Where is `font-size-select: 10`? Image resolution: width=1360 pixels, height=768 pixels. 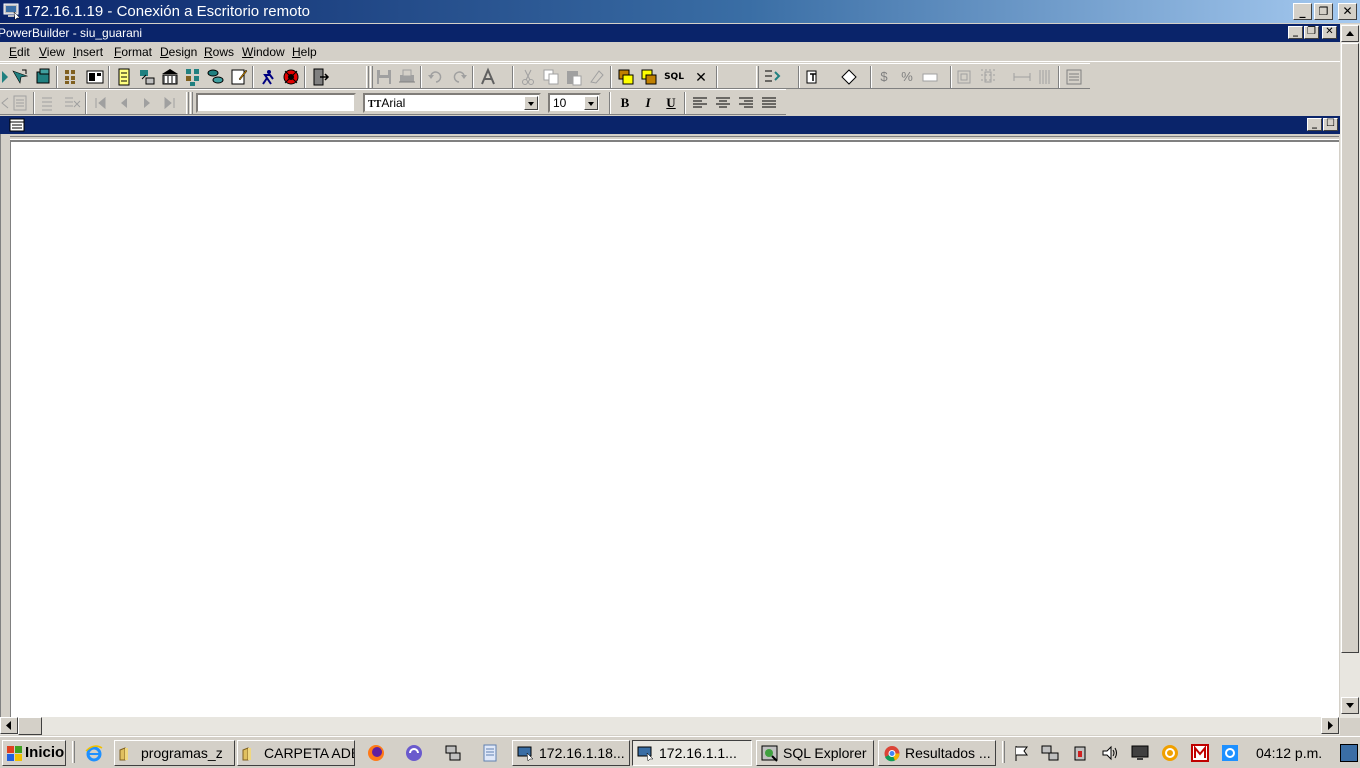
font-size-select: 10 is located at coordinates (574, 103).